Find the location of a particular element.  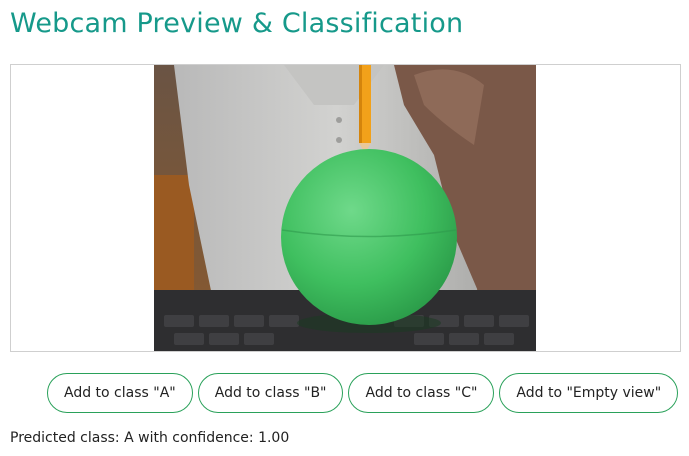

add-to-empty-view-button: Add to "Empty view" is located at coordinates (589, 393).